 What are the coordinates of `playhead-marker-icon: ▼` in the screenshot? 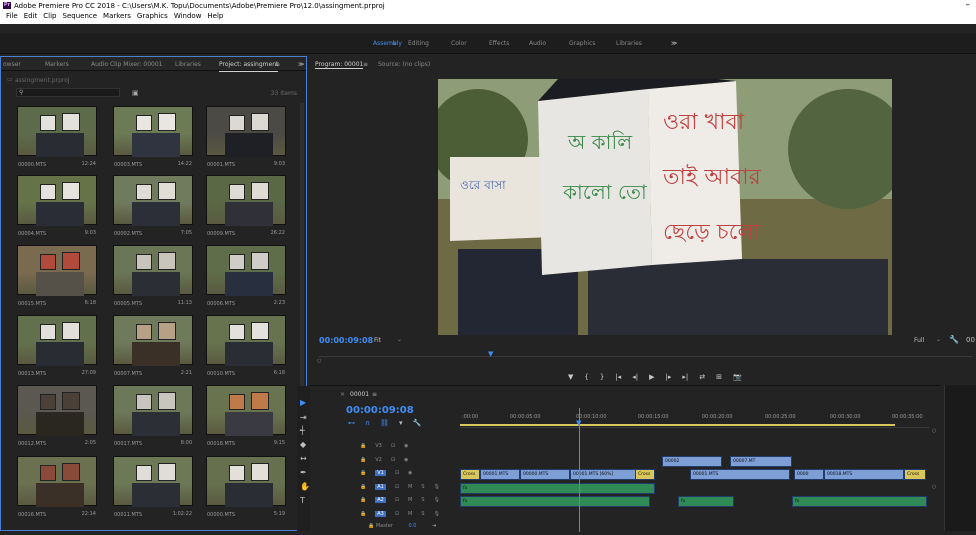 It's located at (578, 423).